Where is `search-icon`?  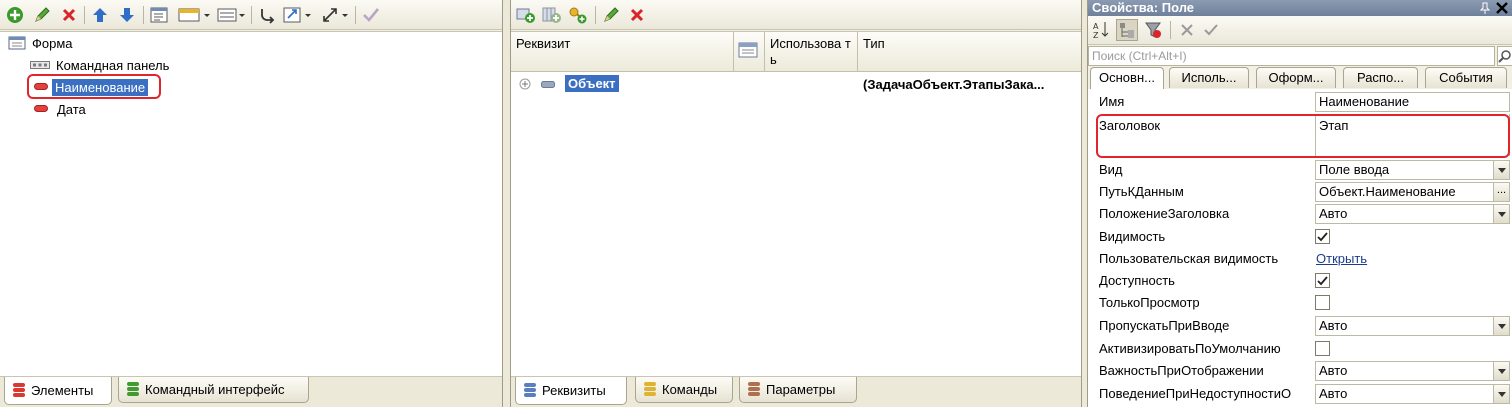
search-icon is located at coordinates (1504, 56).